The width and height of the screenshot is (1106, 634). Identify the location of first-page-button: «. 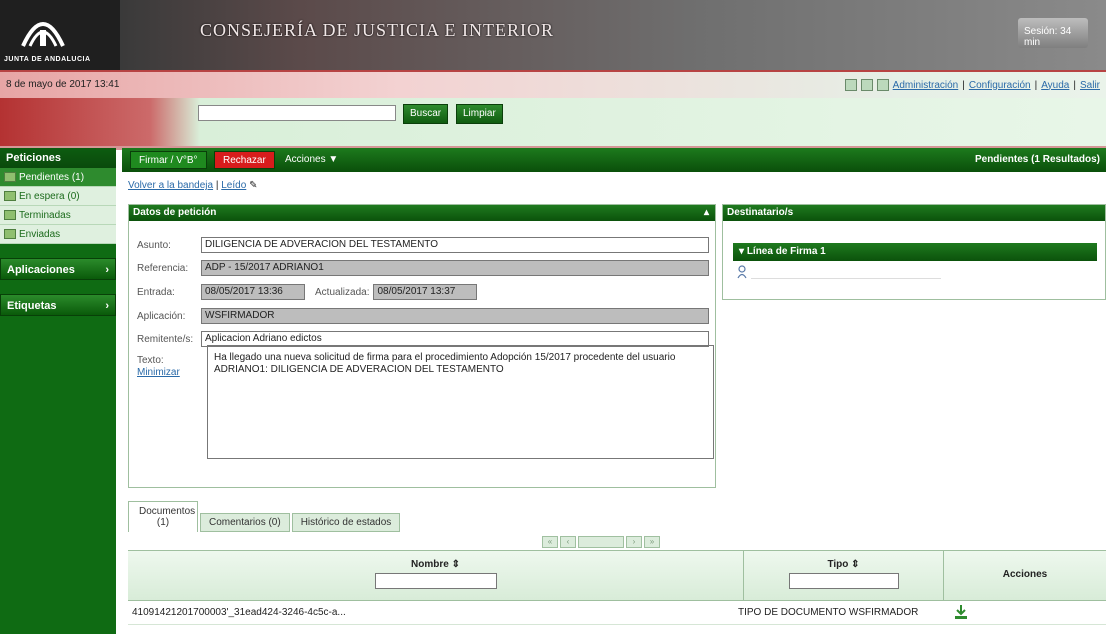
(550, 542).